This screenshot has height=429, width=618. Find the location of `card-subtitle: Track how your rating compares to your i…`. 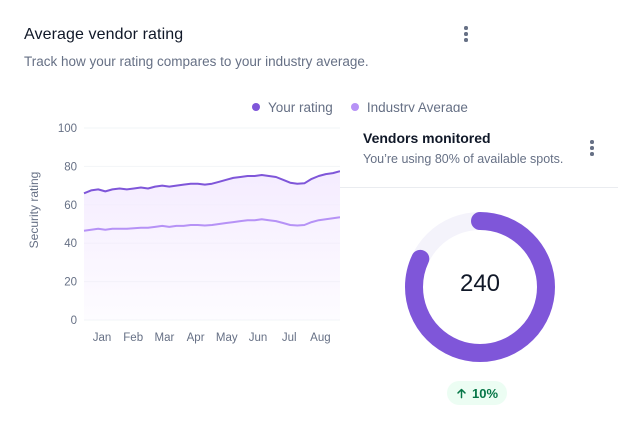

card-subtitle: Track how your rating compares to your i… is located at coordinates (196, 61).